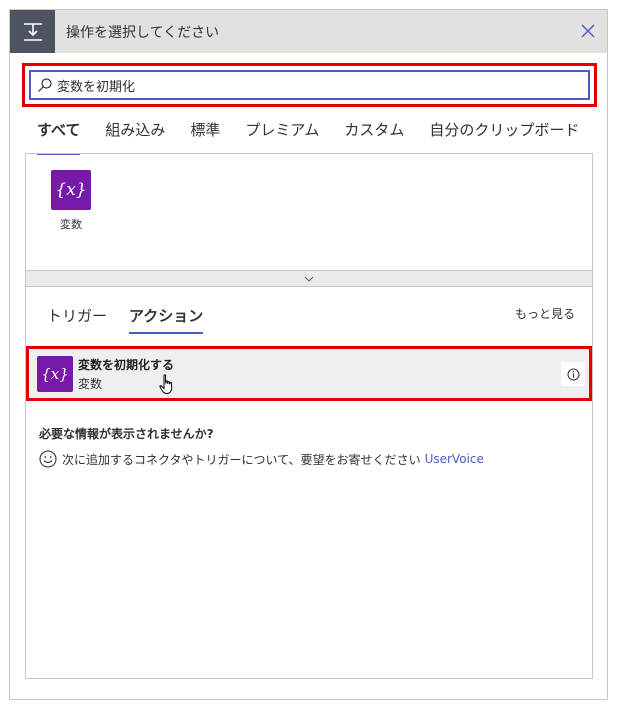 The width and height of the screenshot is (620, 707). Describe the element at coordinates (308, 31) in the screenshot. I see `card-header: 操作を選択してください` at that location.